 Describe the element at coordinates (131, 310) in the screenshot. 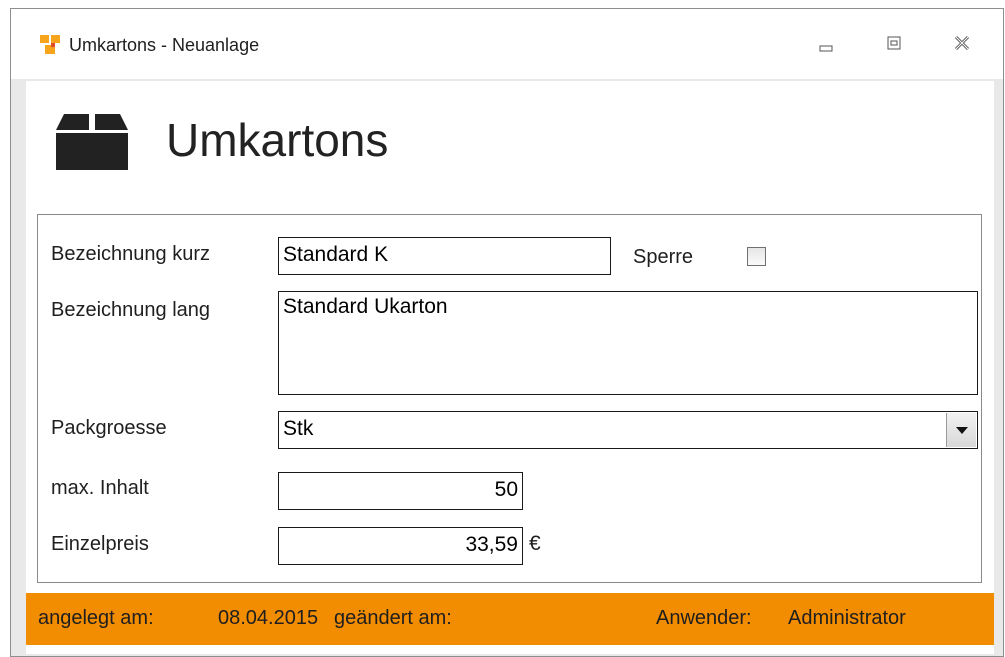

I see `bezeichnung-lang-label: Bezeichnung lang` at that location.